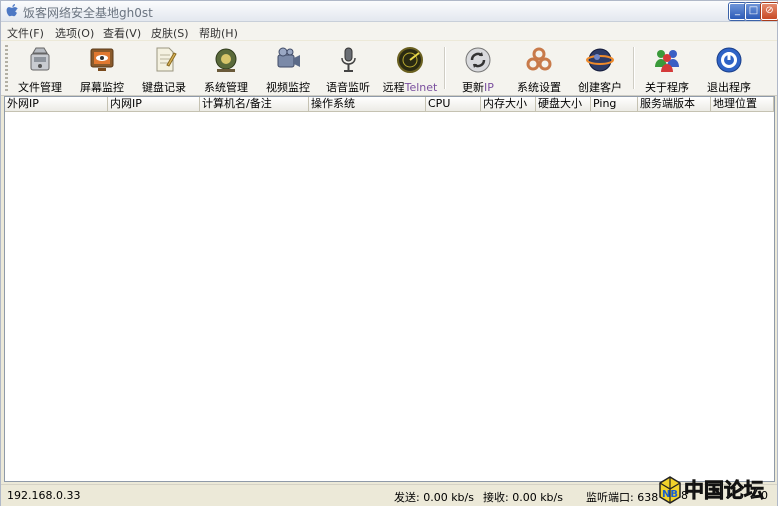 The width and height of the screenshot is (778, 506). Describe the element at coordinates (600, 87) in the screenshot. I see `create-client-label: 创建客户` at that location.